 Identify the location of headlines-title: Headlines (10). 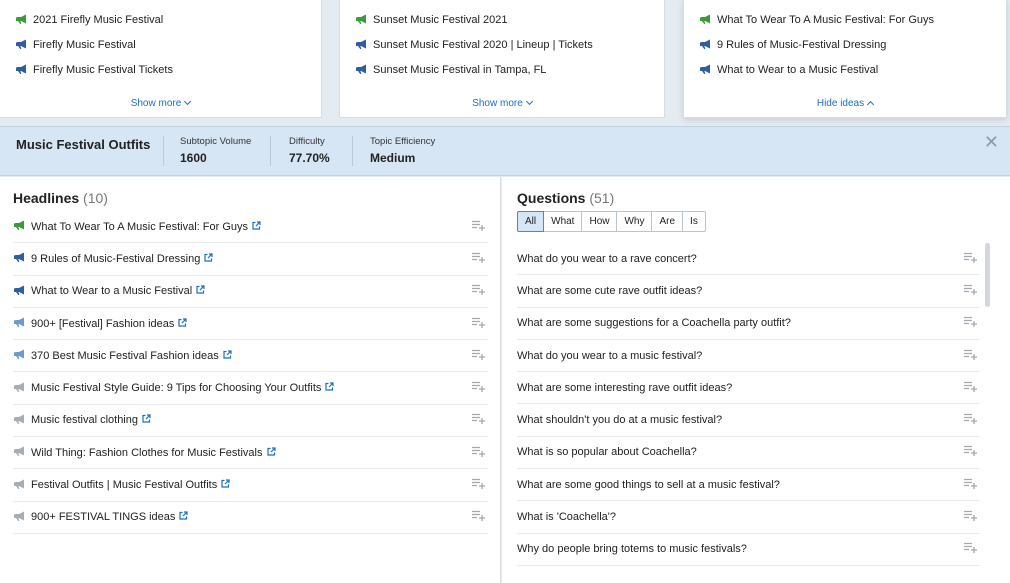
(60, 198).